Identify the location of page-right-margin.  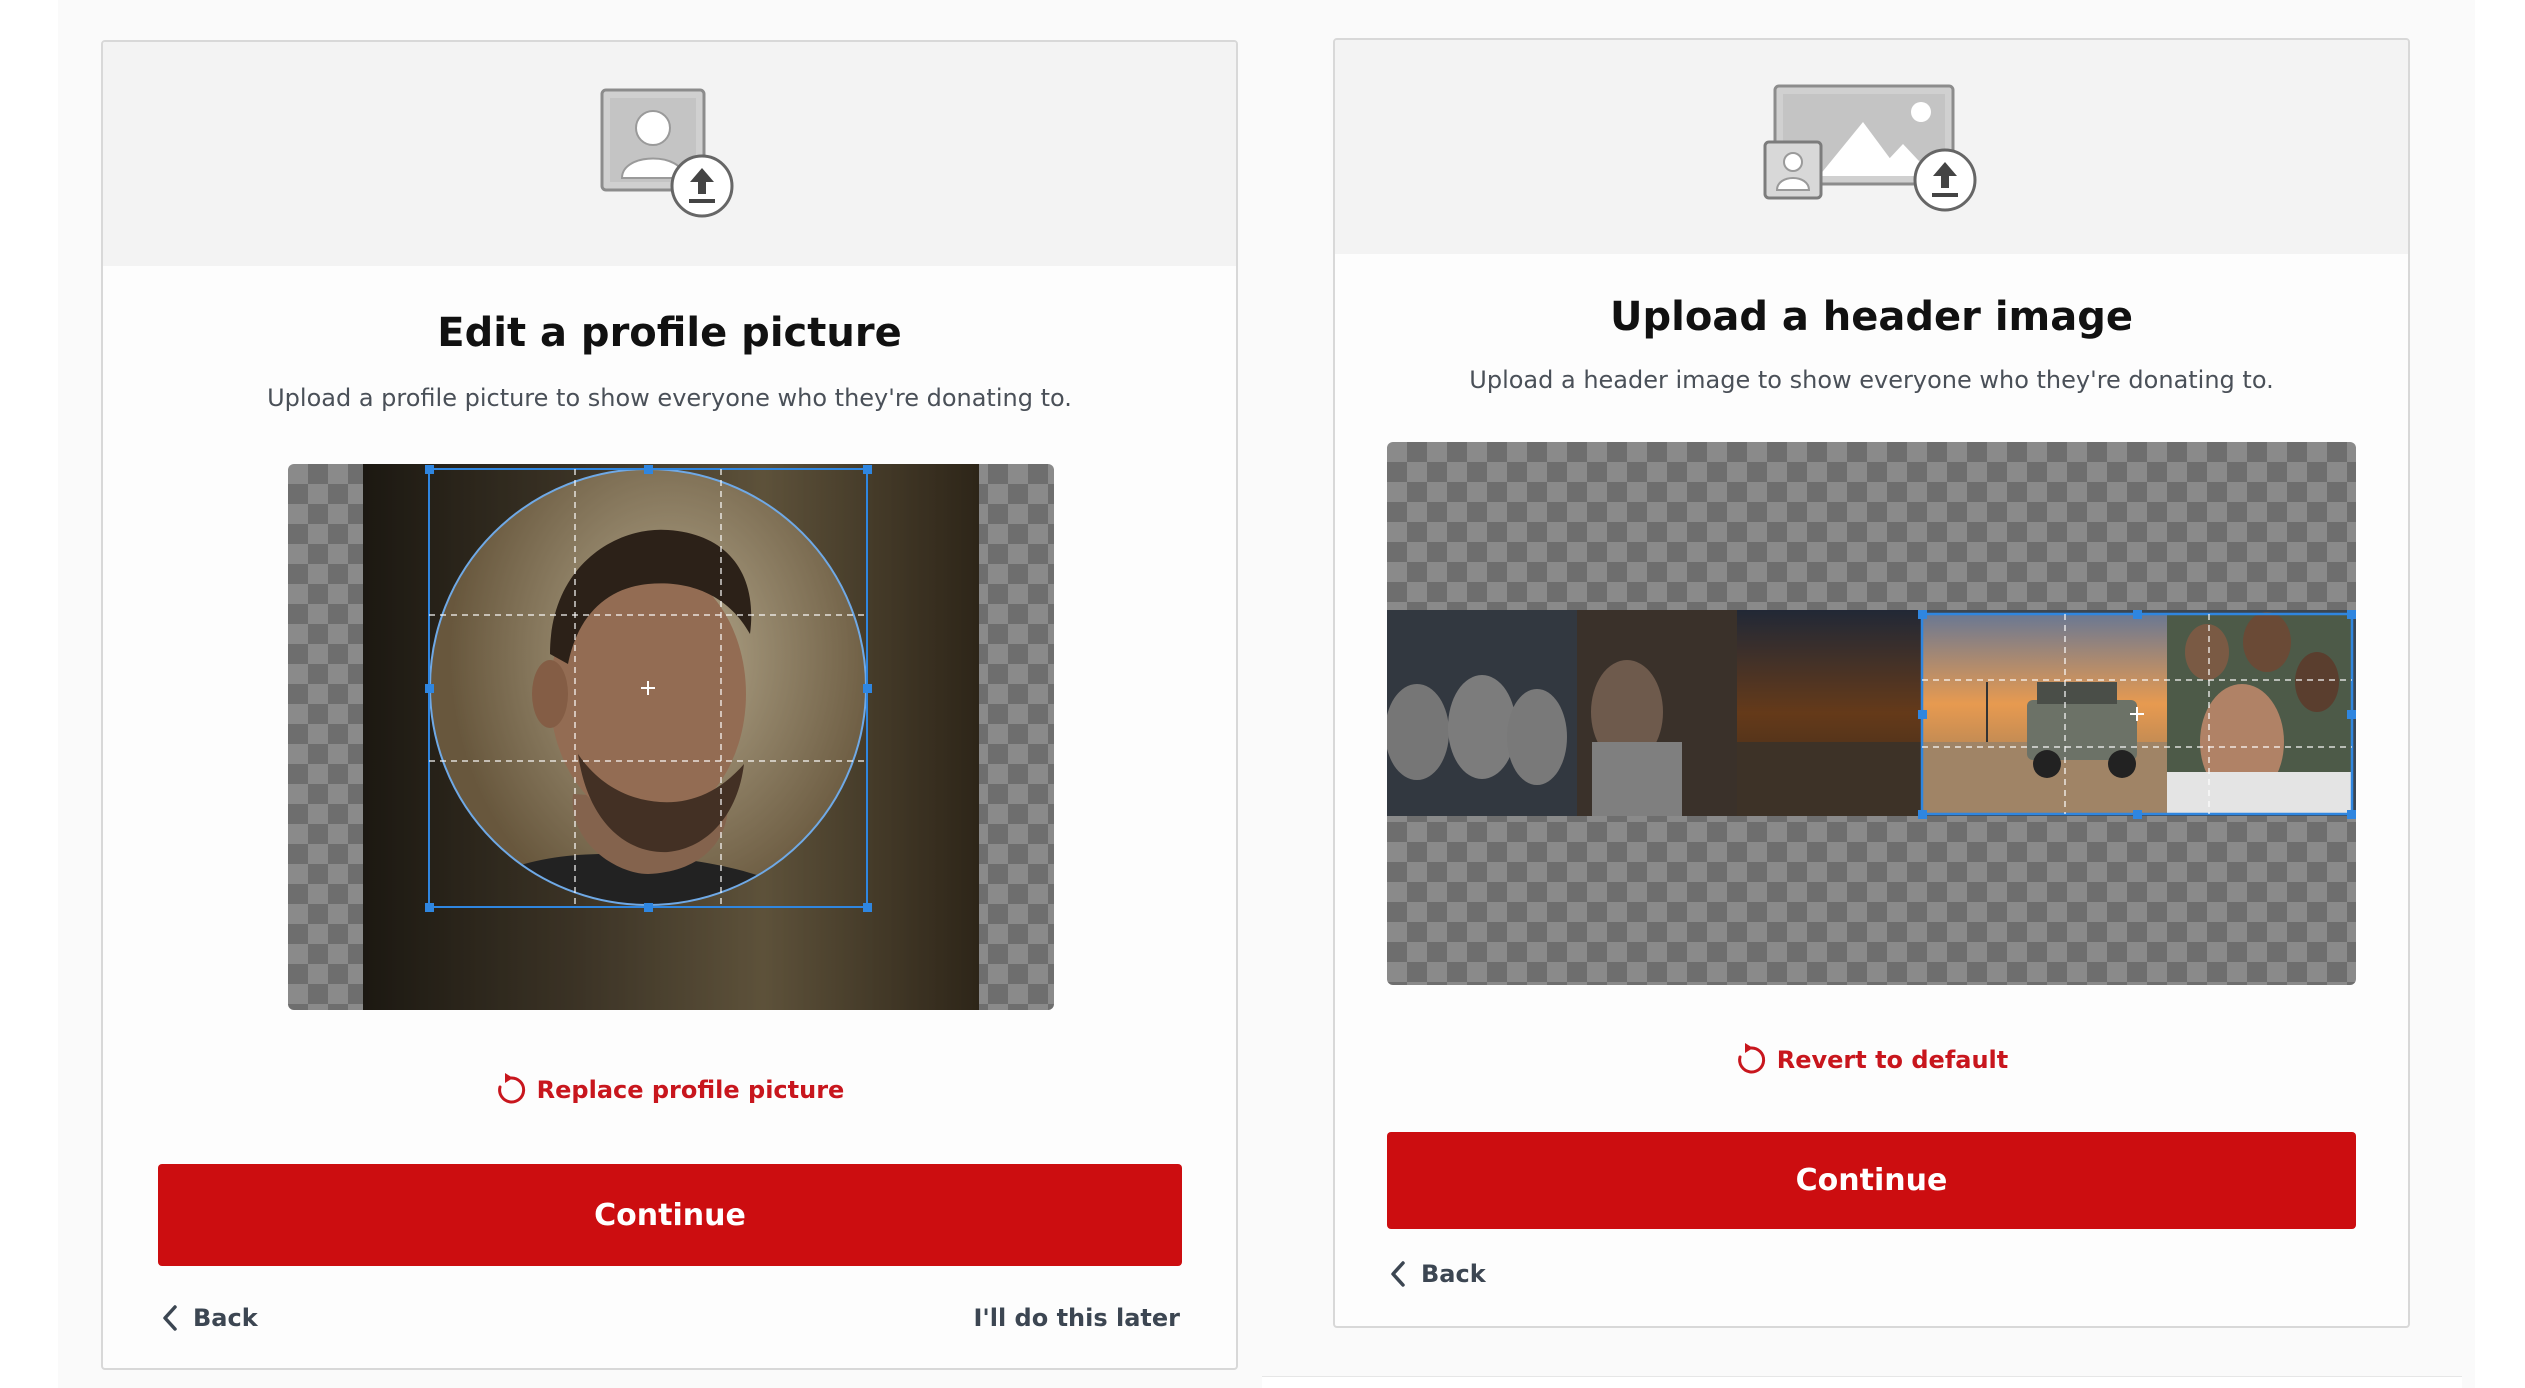
(2500, 694).